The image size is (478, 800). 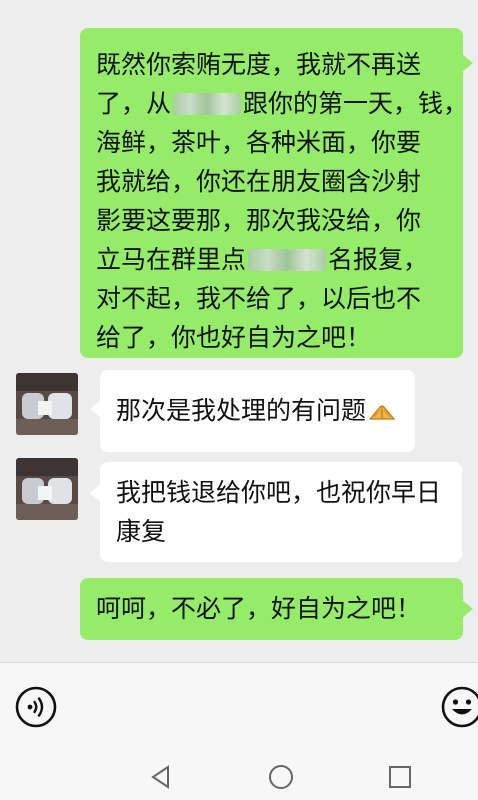 I want to click on message-line: 既然你索贿无度，我就不再送, so click(x=259, y=64).